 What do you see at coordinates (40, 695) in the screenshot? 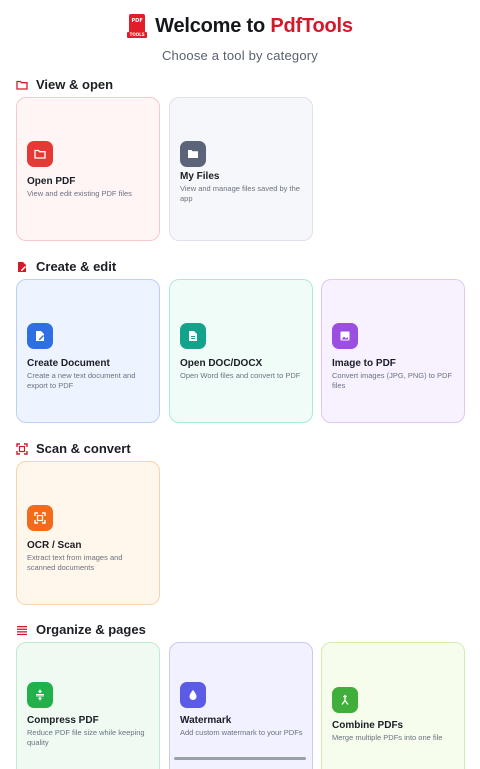
I see `compress-icon` at bounding box center [40, 695].